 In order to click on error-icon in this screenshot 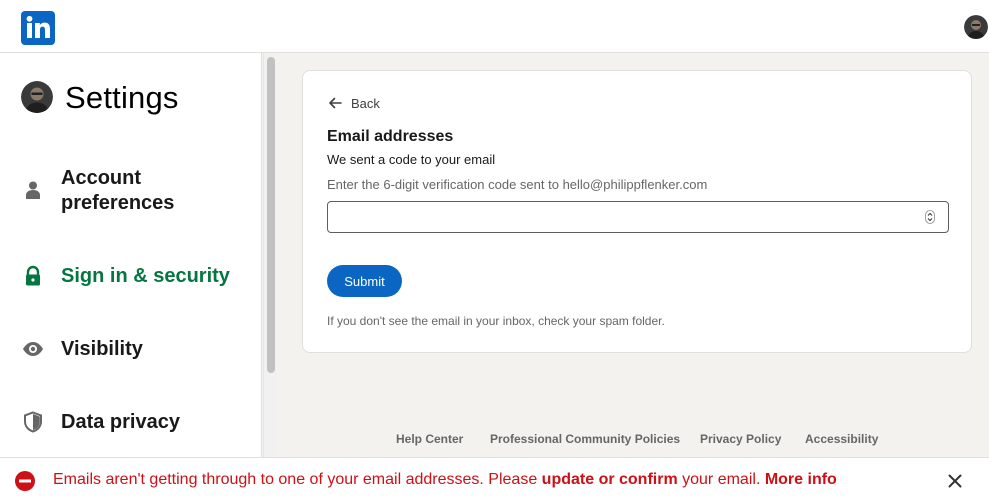, I will do `click(25, 481)`.